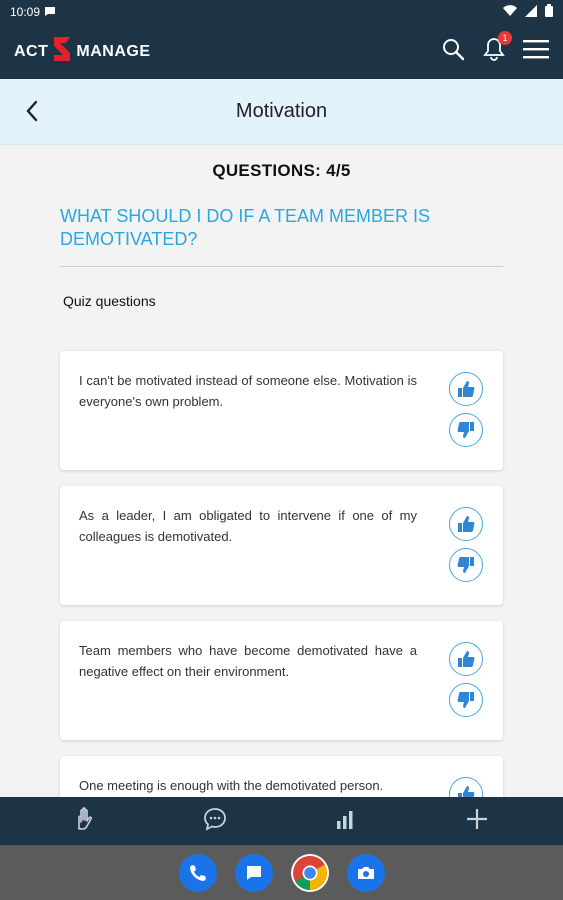 The width and height of the screenshot is (563, 900). Describe the element at coordinates (505, 38) in the screenshot. I see `notification-badge: 1` at that location.